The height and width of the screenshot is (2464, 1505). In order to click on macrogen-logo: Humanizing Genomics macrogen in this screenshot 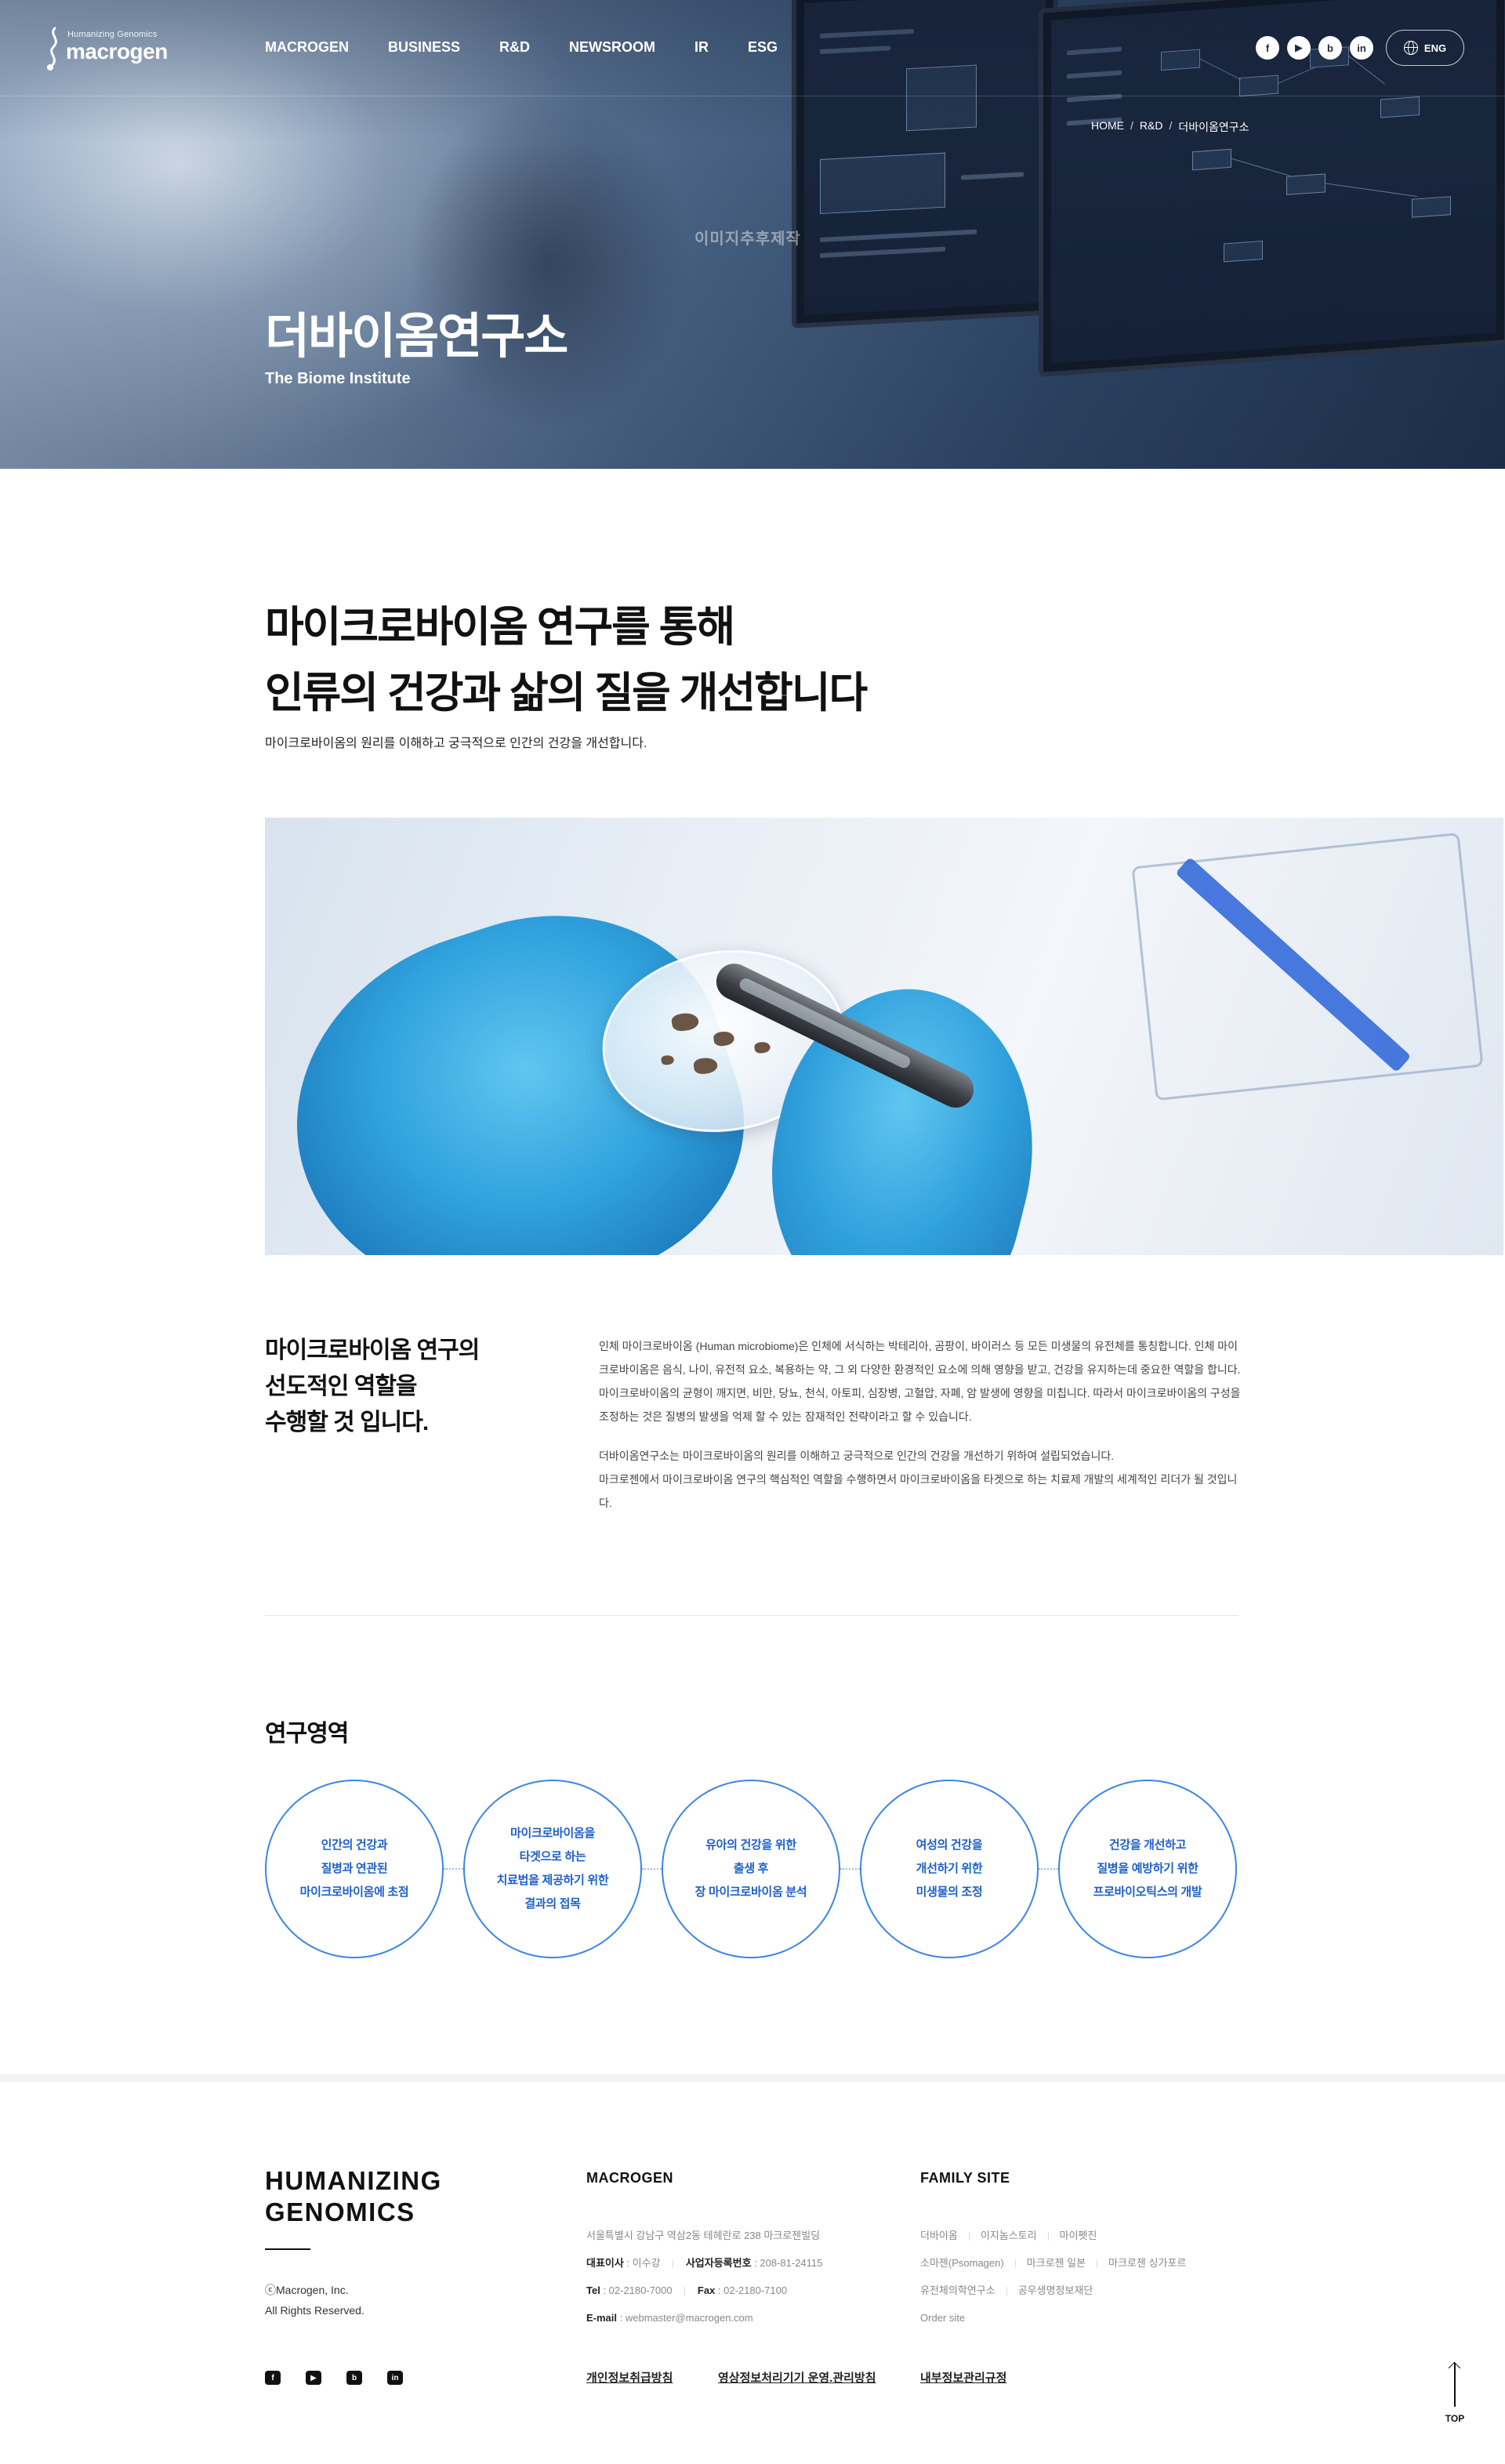, I will do `click(105, 49)`.